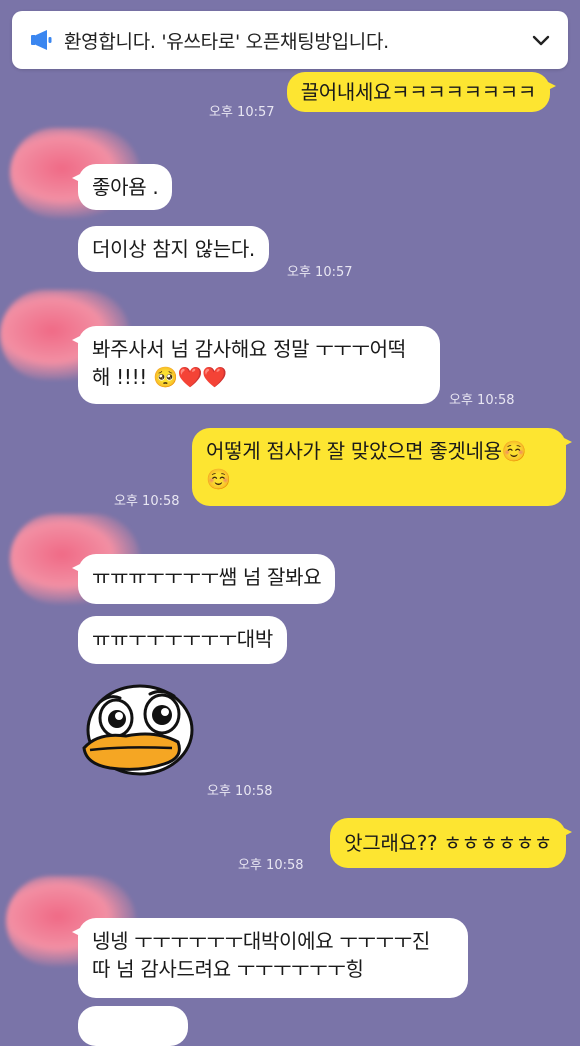 Image resolution: width=580 pixels, height=1046 pixels. Describe the element at coordinates (249, 349) in the screenshot. I see `message-text-line: 봐주사서 넘 감사해요 정말 ㅜㅜㅜ어떡` at that location.